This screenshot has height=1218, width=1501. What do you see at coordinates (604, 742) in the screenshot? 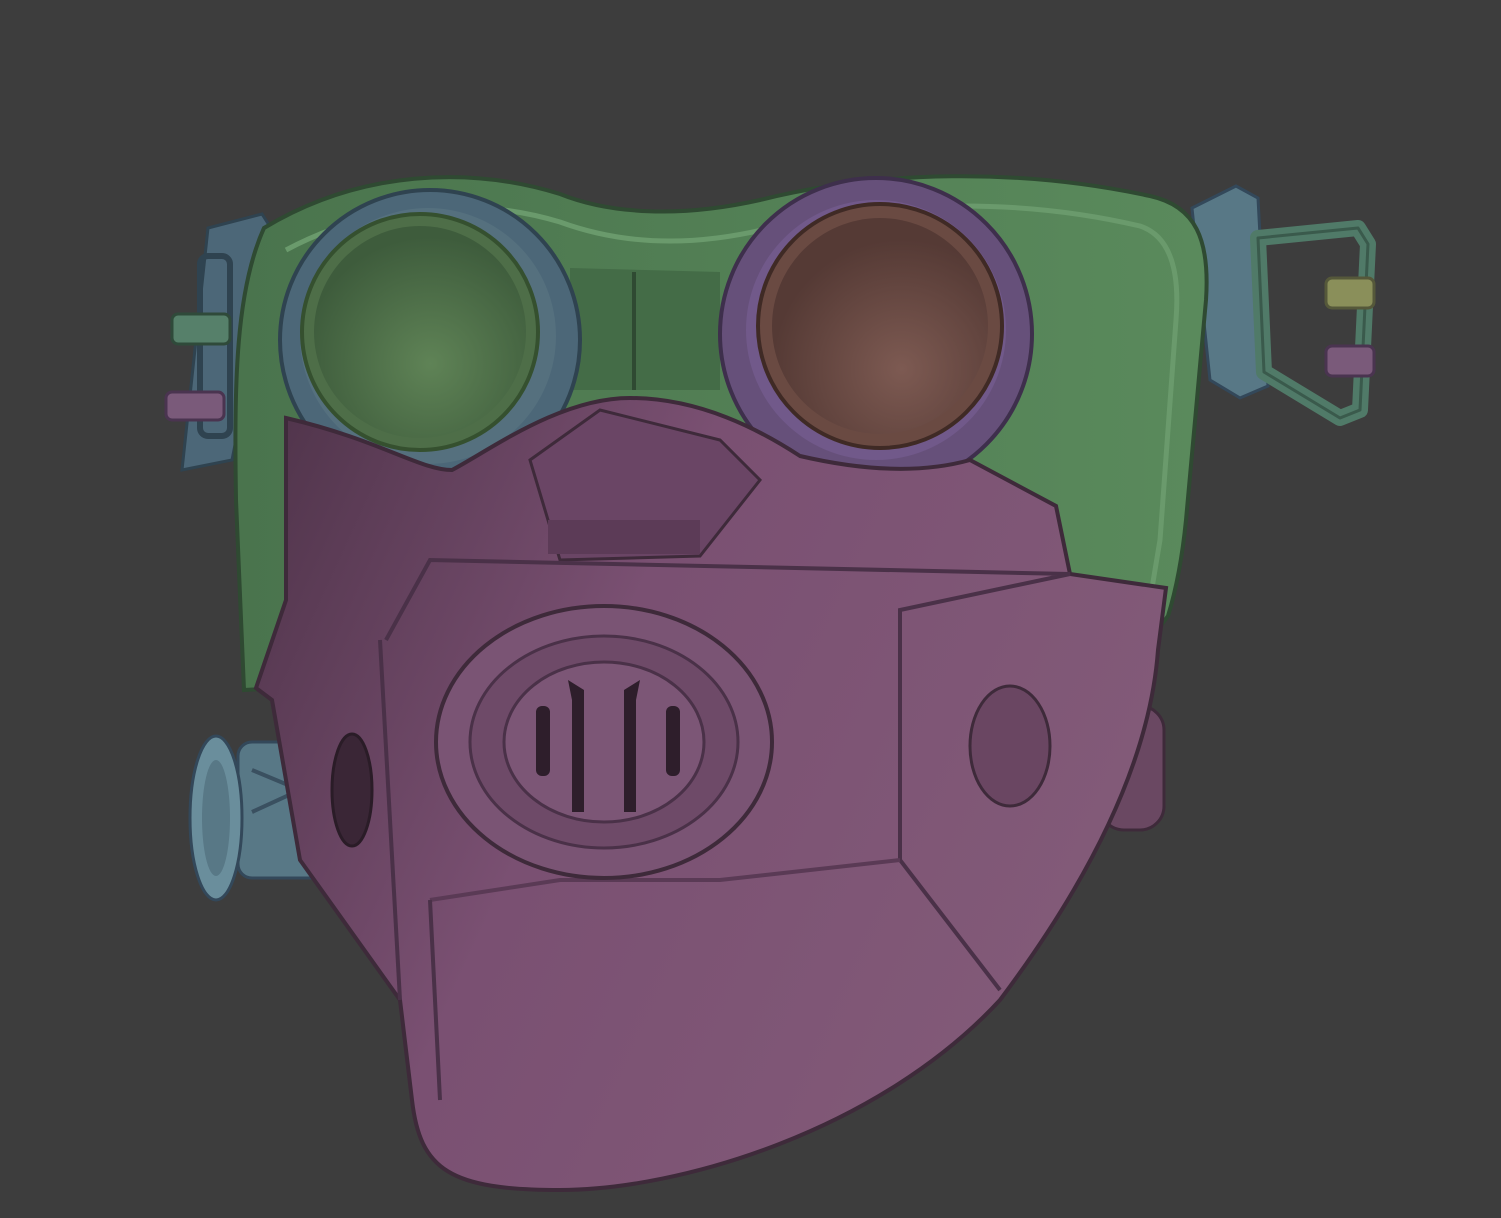
I see `filter-grille` at bounding box center [604, 742].